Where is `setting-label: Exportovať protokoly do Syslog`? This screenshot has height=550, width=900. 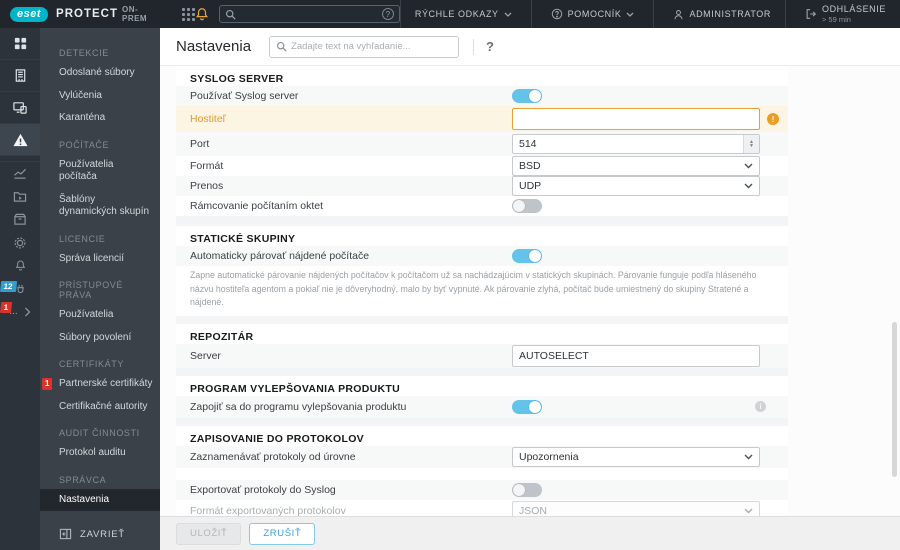 setting-label: Exportovať protokoly do Syslog is located at coordinates (263, 489).